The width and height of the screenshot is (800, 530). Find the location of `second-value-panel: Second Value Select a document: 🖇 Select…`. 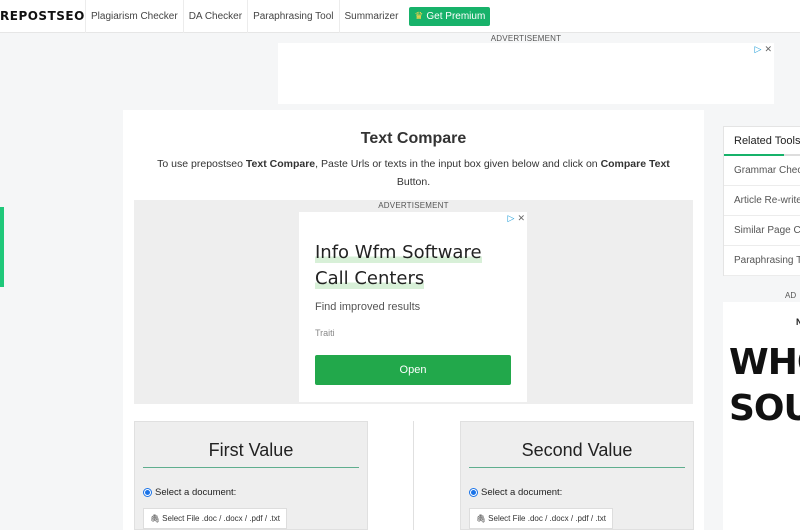

second-value-panel: Second Value Select a document: 🖇 Select… is located at coordinates (577, 475).